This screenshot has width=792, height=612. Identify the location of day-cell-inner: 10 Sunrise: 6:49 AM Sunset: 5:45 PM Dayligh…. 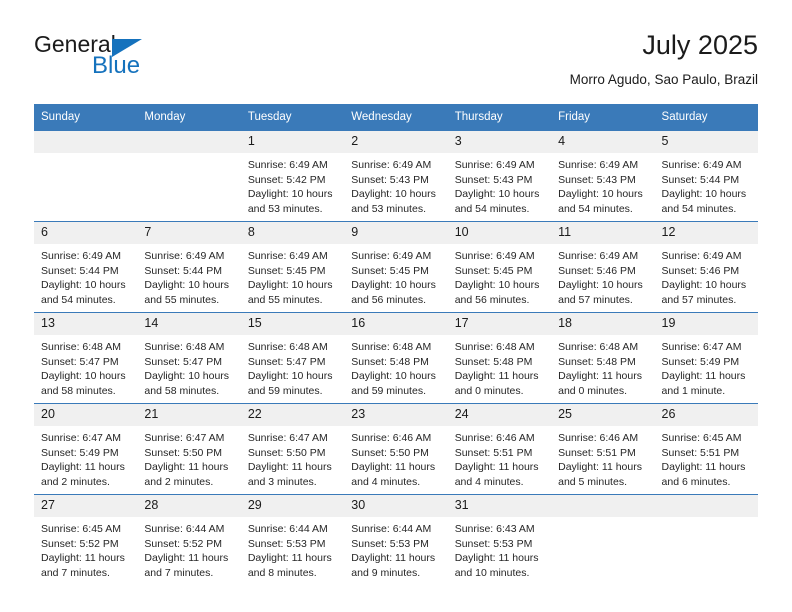
(499, 267).